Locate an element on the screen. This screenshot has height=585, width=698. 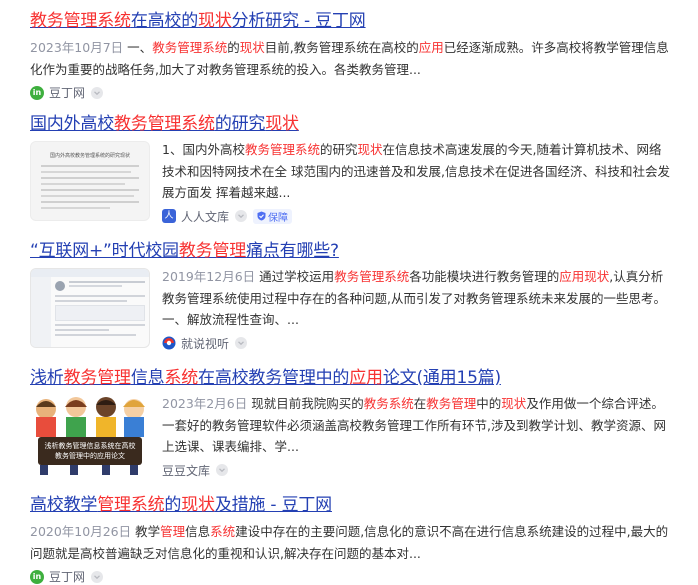
jiushuo-logo-icon is located at coordinates (169, 343).